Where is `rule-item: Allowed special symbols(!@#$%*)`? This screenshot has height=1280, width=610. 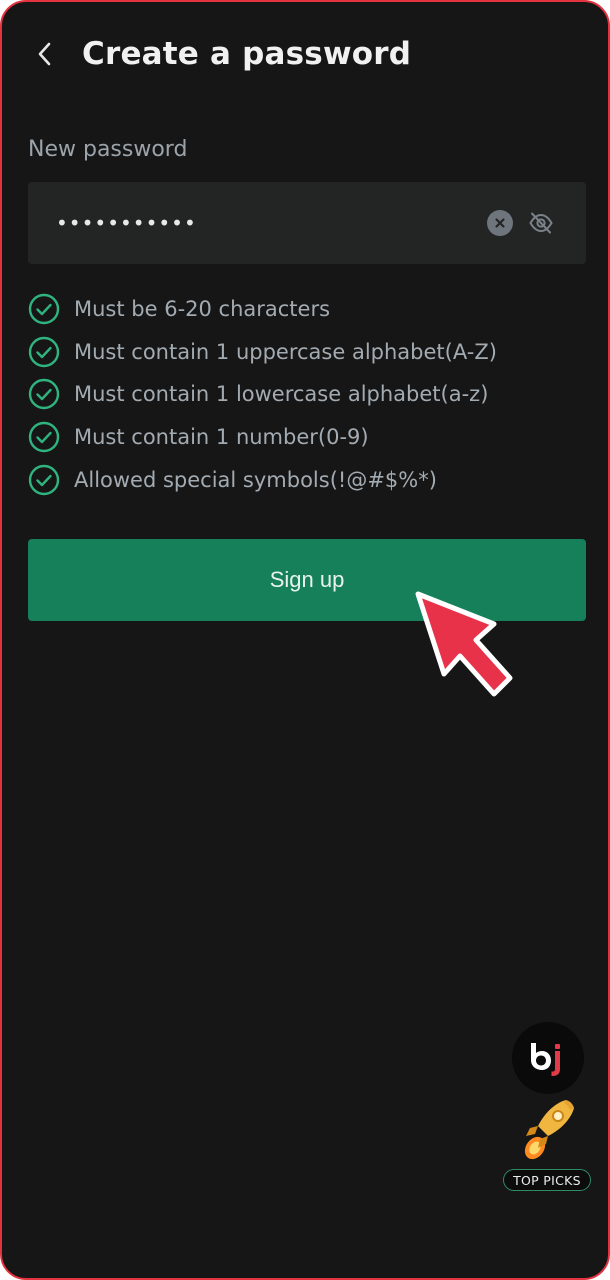 rule-item: Allowed special symbols(!@#$%*) is located at coordinates (308, 479).